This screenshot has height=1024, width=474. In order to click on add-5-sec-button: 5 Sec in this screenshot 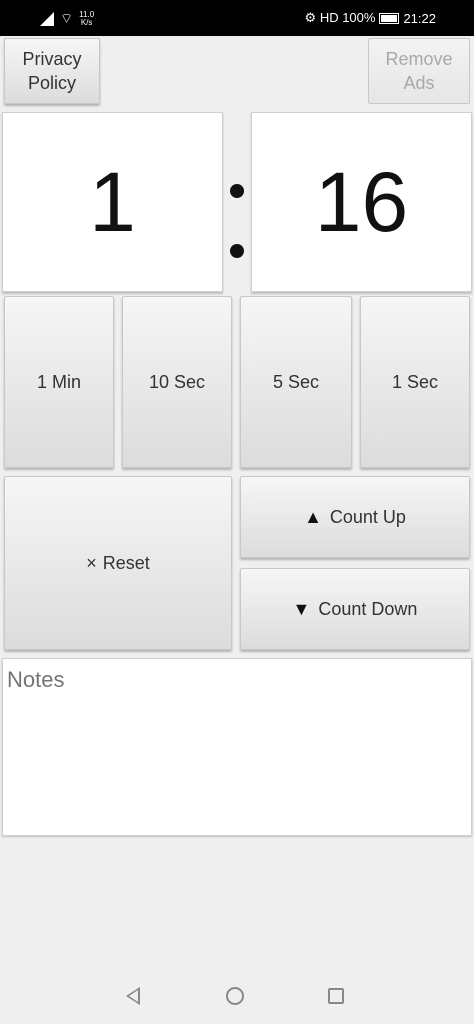, I will do `click(296, 382)`.